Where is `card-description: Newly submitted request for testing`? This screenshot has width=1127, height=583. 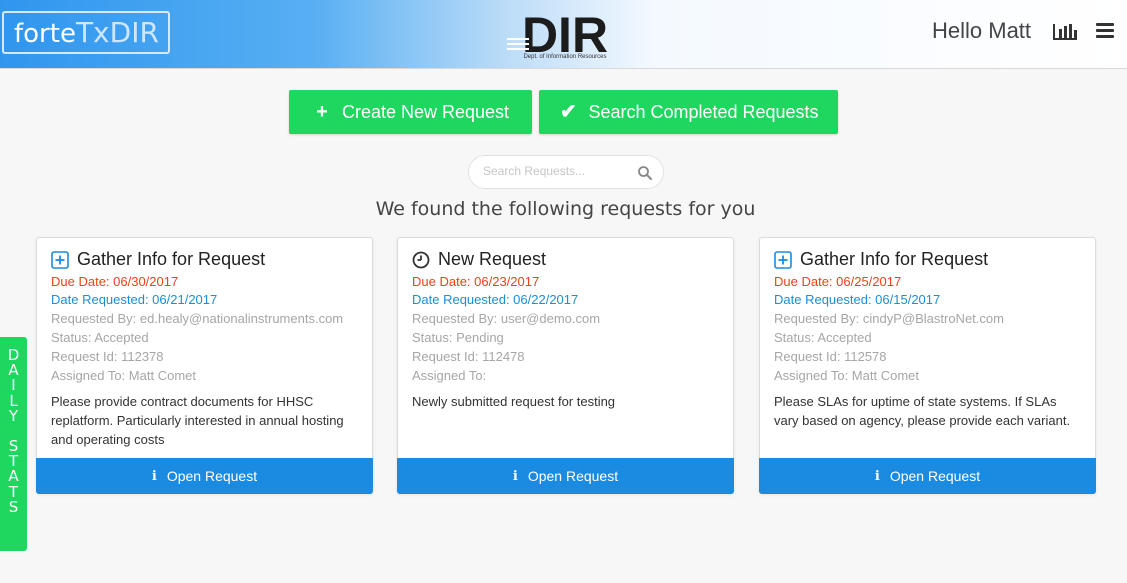
card-description: Newly submitted request for testing is located at coordinates (514, 401).